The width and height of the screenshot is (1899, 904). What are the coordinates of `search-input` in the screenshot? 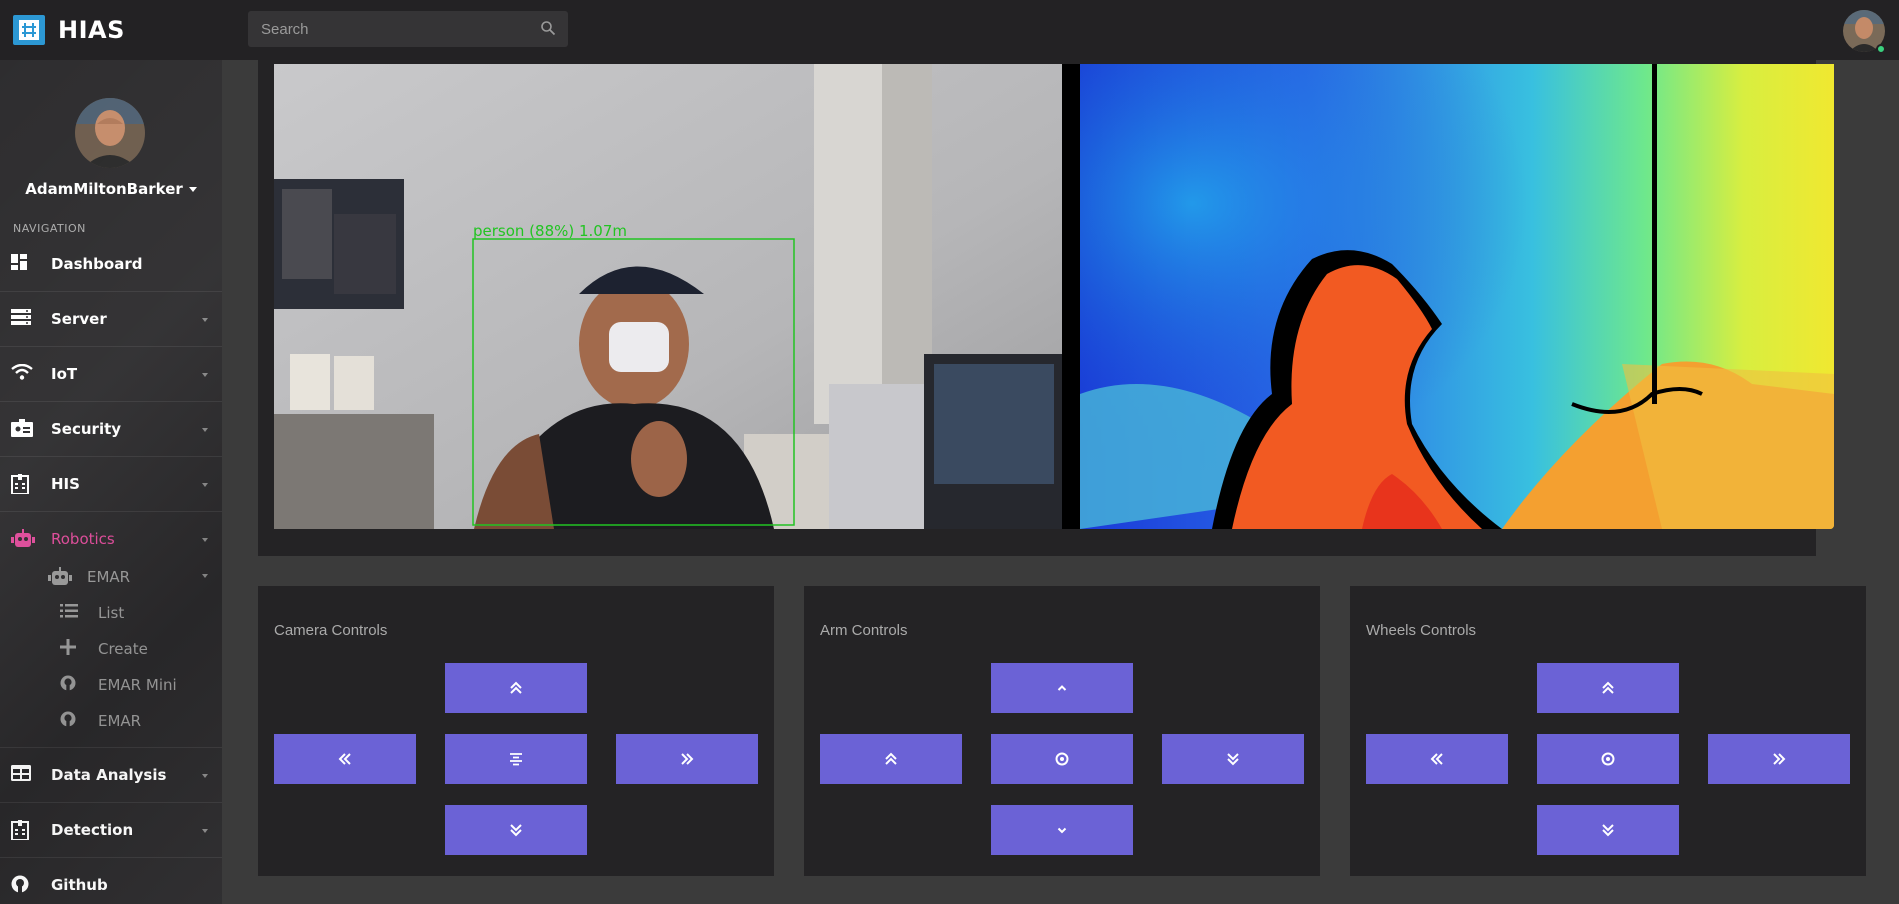 It's located at (388, 29).